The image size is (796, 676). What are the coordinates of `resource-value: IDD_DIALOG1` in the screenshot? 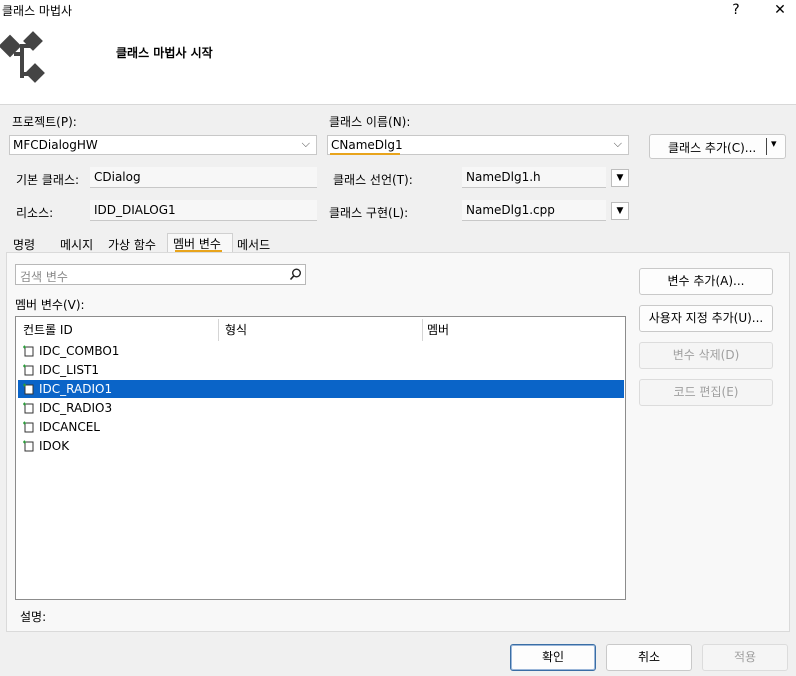 It's located at (135, 210).